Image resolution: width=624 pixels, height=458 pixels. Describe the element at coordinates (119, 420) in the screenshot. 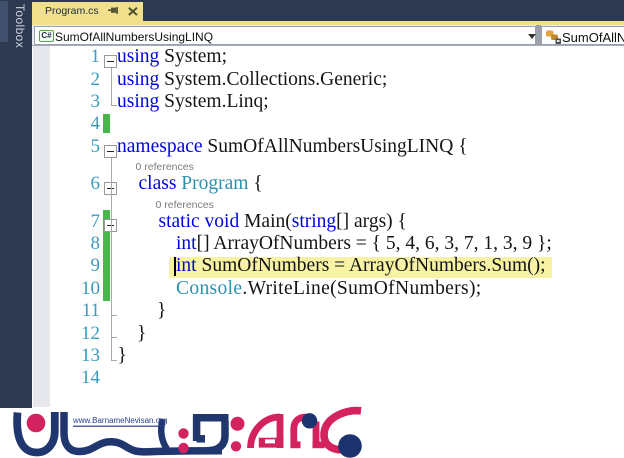

I see `svg-text: www.BarnameNevisan.org` at that location.